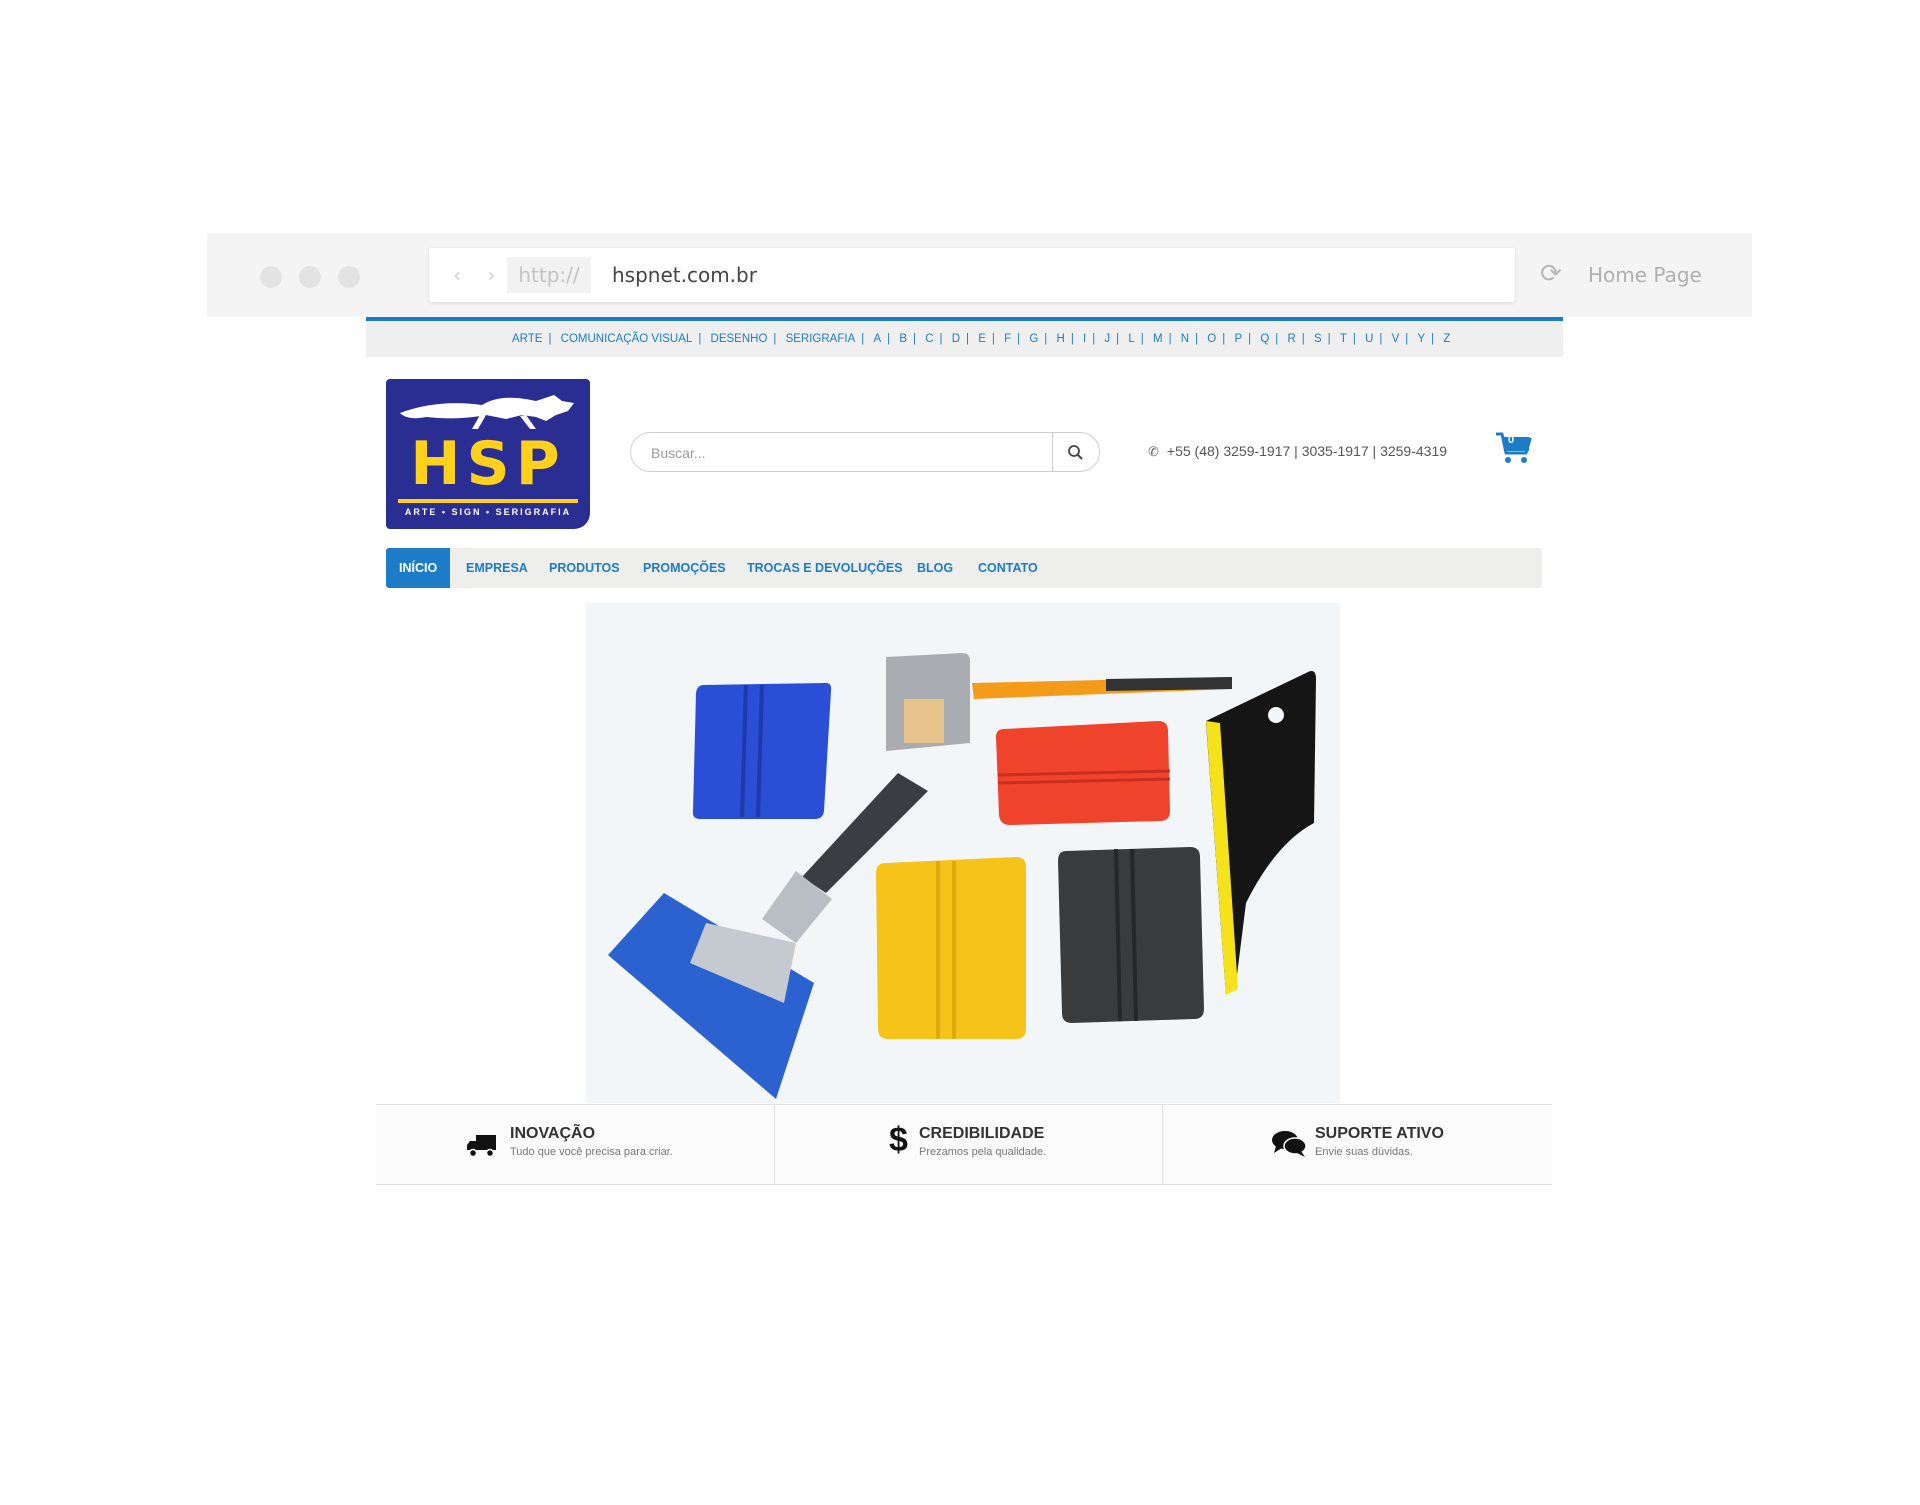 This screenshot has height=1505, width=1920. What do you see at coordinates (1264, 339) in the screenshot?
I see `letter-link: Q` at bounding box center [1264, 339].